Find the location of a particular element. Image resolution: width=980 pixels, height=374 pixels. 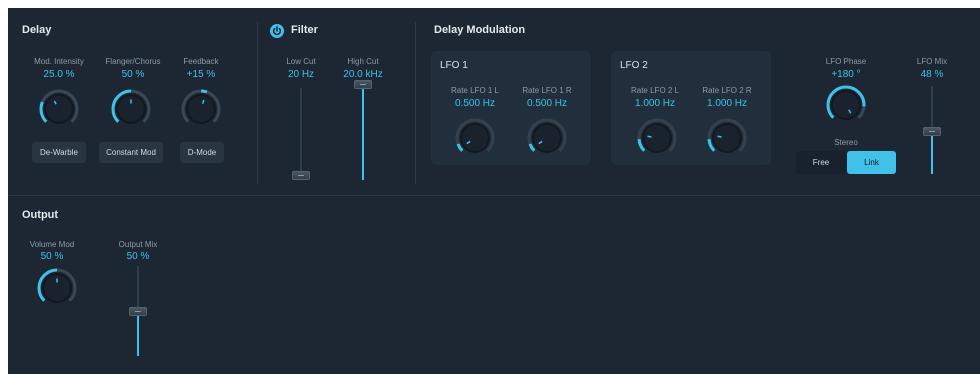

volume-mod-knob is located at coordinates (57, 288).